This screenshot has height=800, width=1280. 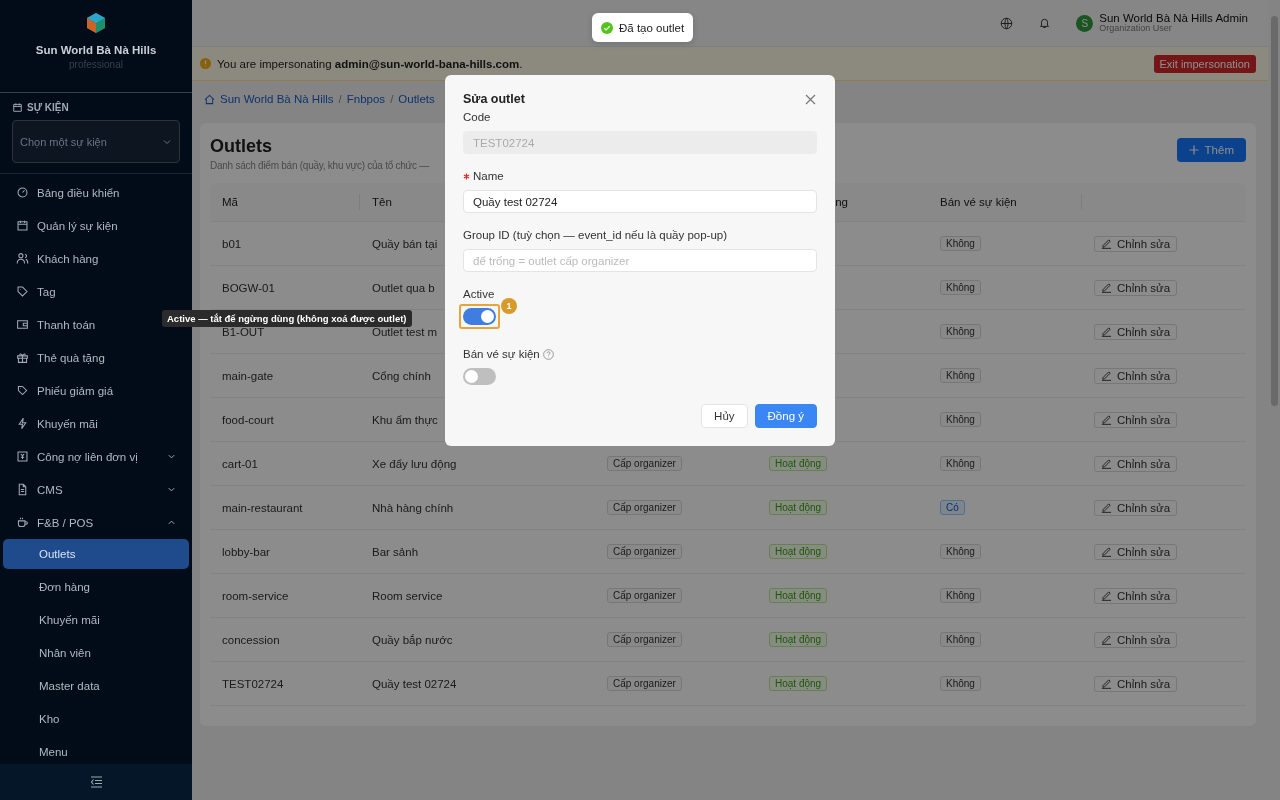 What do you see at coordinates (595, 235) in the screenshot?
I see `field-label: Group ID (tuỳ chọn — event_id nếu là quầy pop-up)` at bounding box center [595, 235].